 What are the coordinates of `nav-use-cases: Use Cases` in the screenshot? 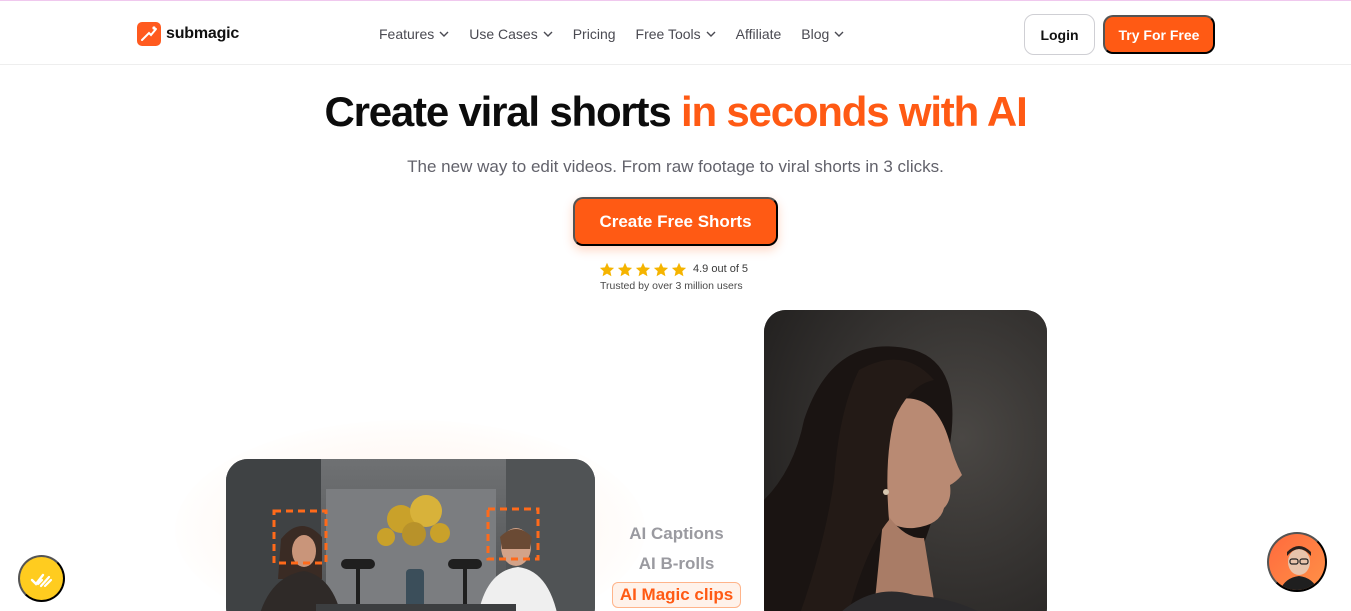 It's located at (511, 34).